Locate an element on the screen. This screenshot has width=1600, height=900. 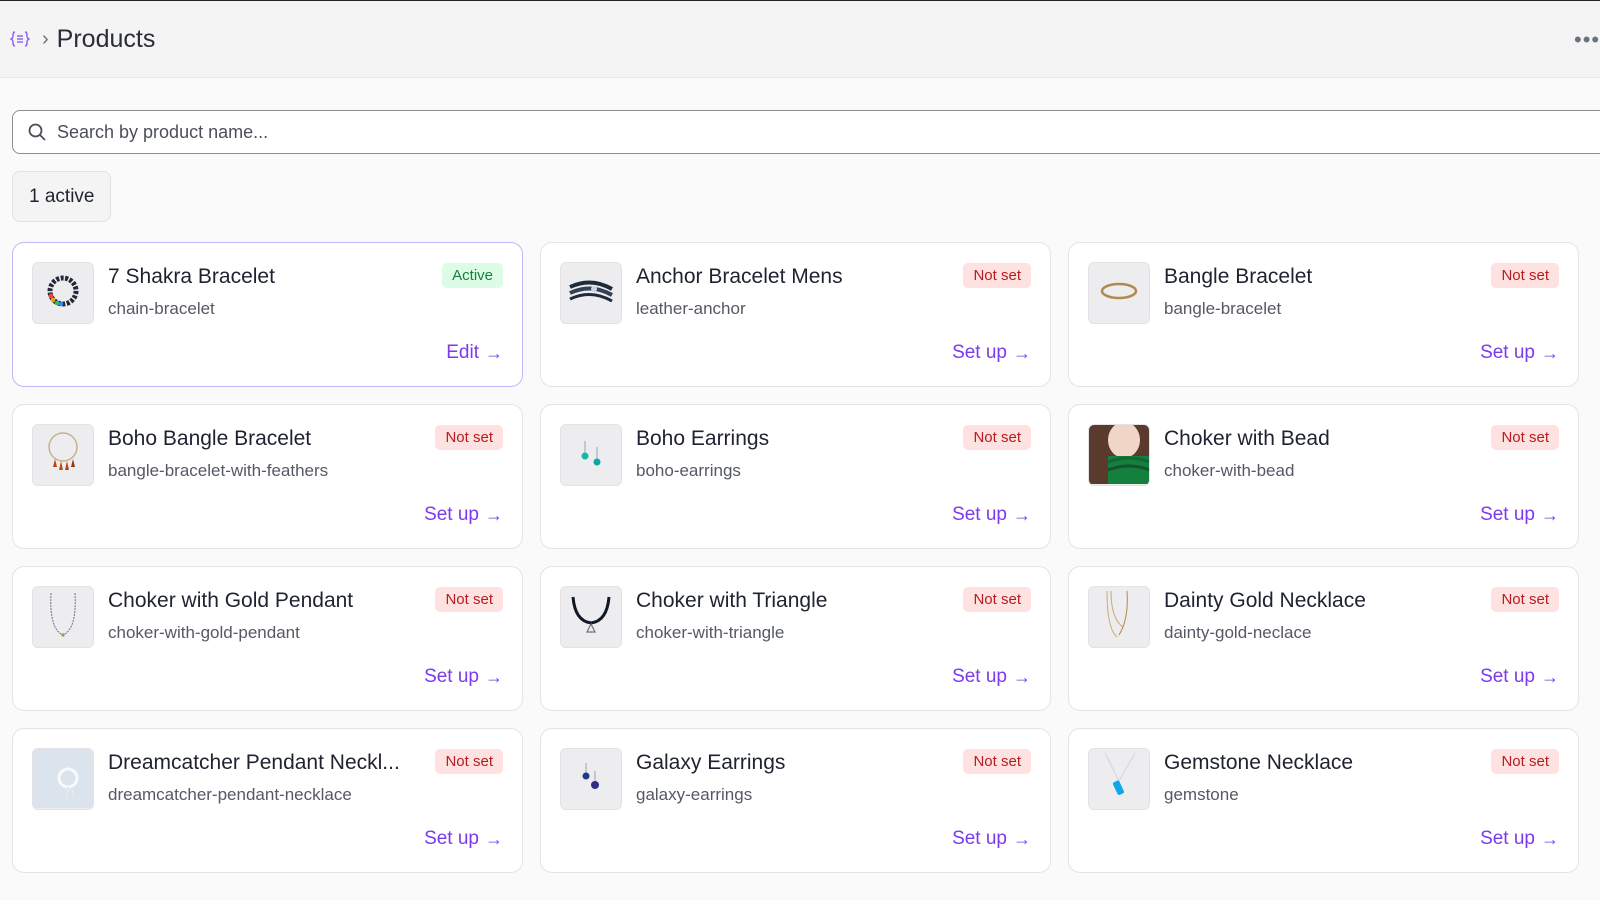
turquoise-earrings-icon is located at coordinates (591, 455).